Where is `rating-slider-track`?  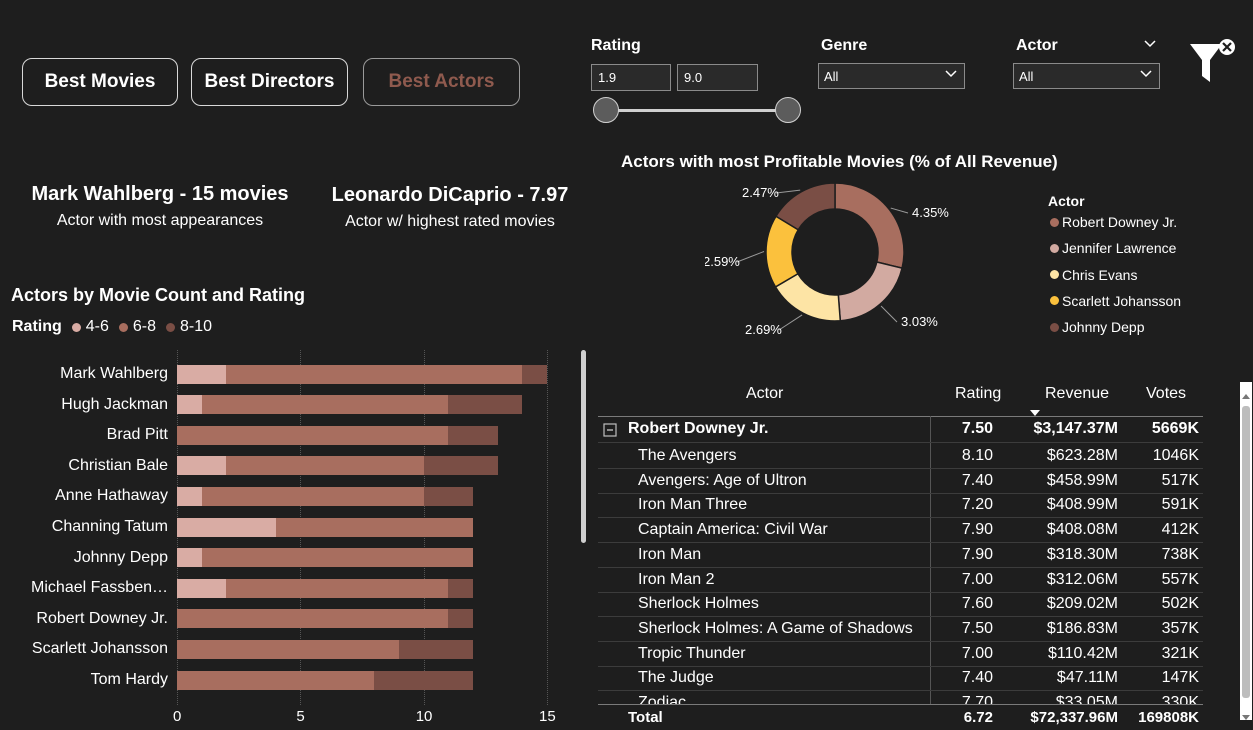
rating-slider-track is located at coordinates (697, 110).